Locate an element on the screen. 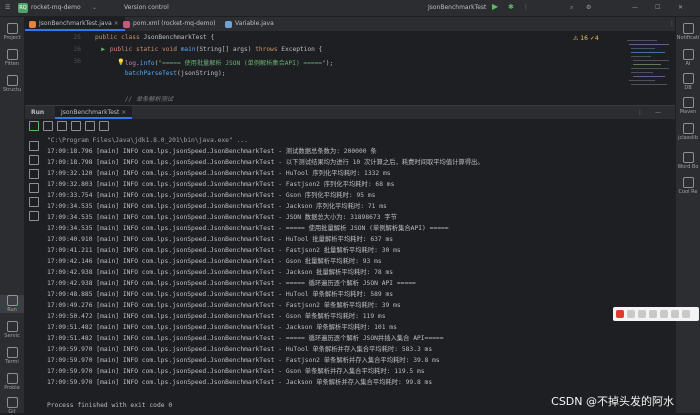  tool-window-run: Run is located at coordinates (12, 304).